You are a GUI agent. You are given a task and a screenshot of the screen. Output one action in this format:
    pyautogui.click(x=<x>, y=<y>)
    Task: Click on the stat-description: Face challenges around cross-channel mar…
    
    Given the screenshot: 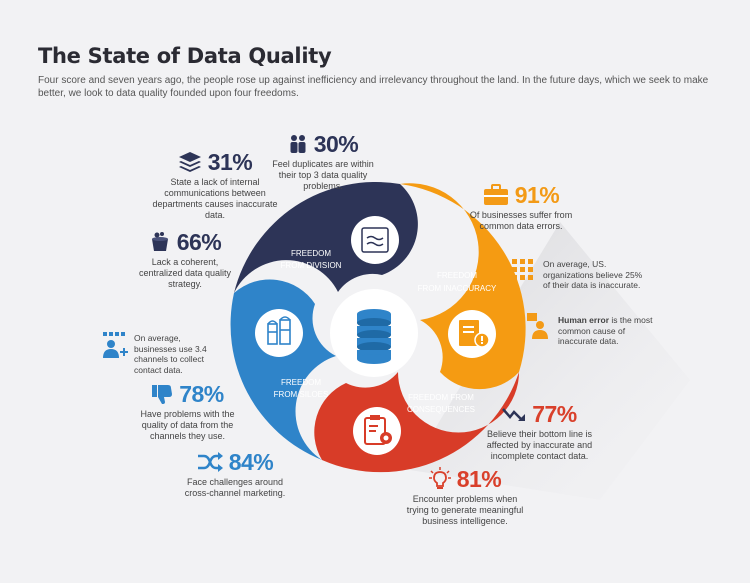 What is the action you would take?
    pyautogui.click(x=235, y=487)
    